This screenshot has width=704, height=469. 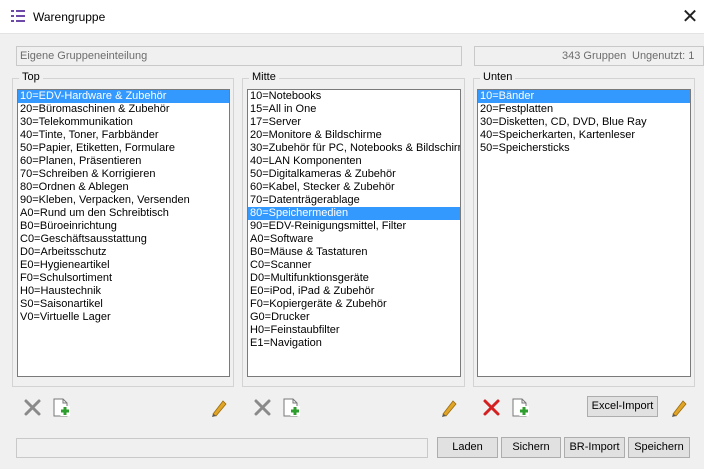 I want to click on mitte-label: Mitte, so click(x=264, y=77).